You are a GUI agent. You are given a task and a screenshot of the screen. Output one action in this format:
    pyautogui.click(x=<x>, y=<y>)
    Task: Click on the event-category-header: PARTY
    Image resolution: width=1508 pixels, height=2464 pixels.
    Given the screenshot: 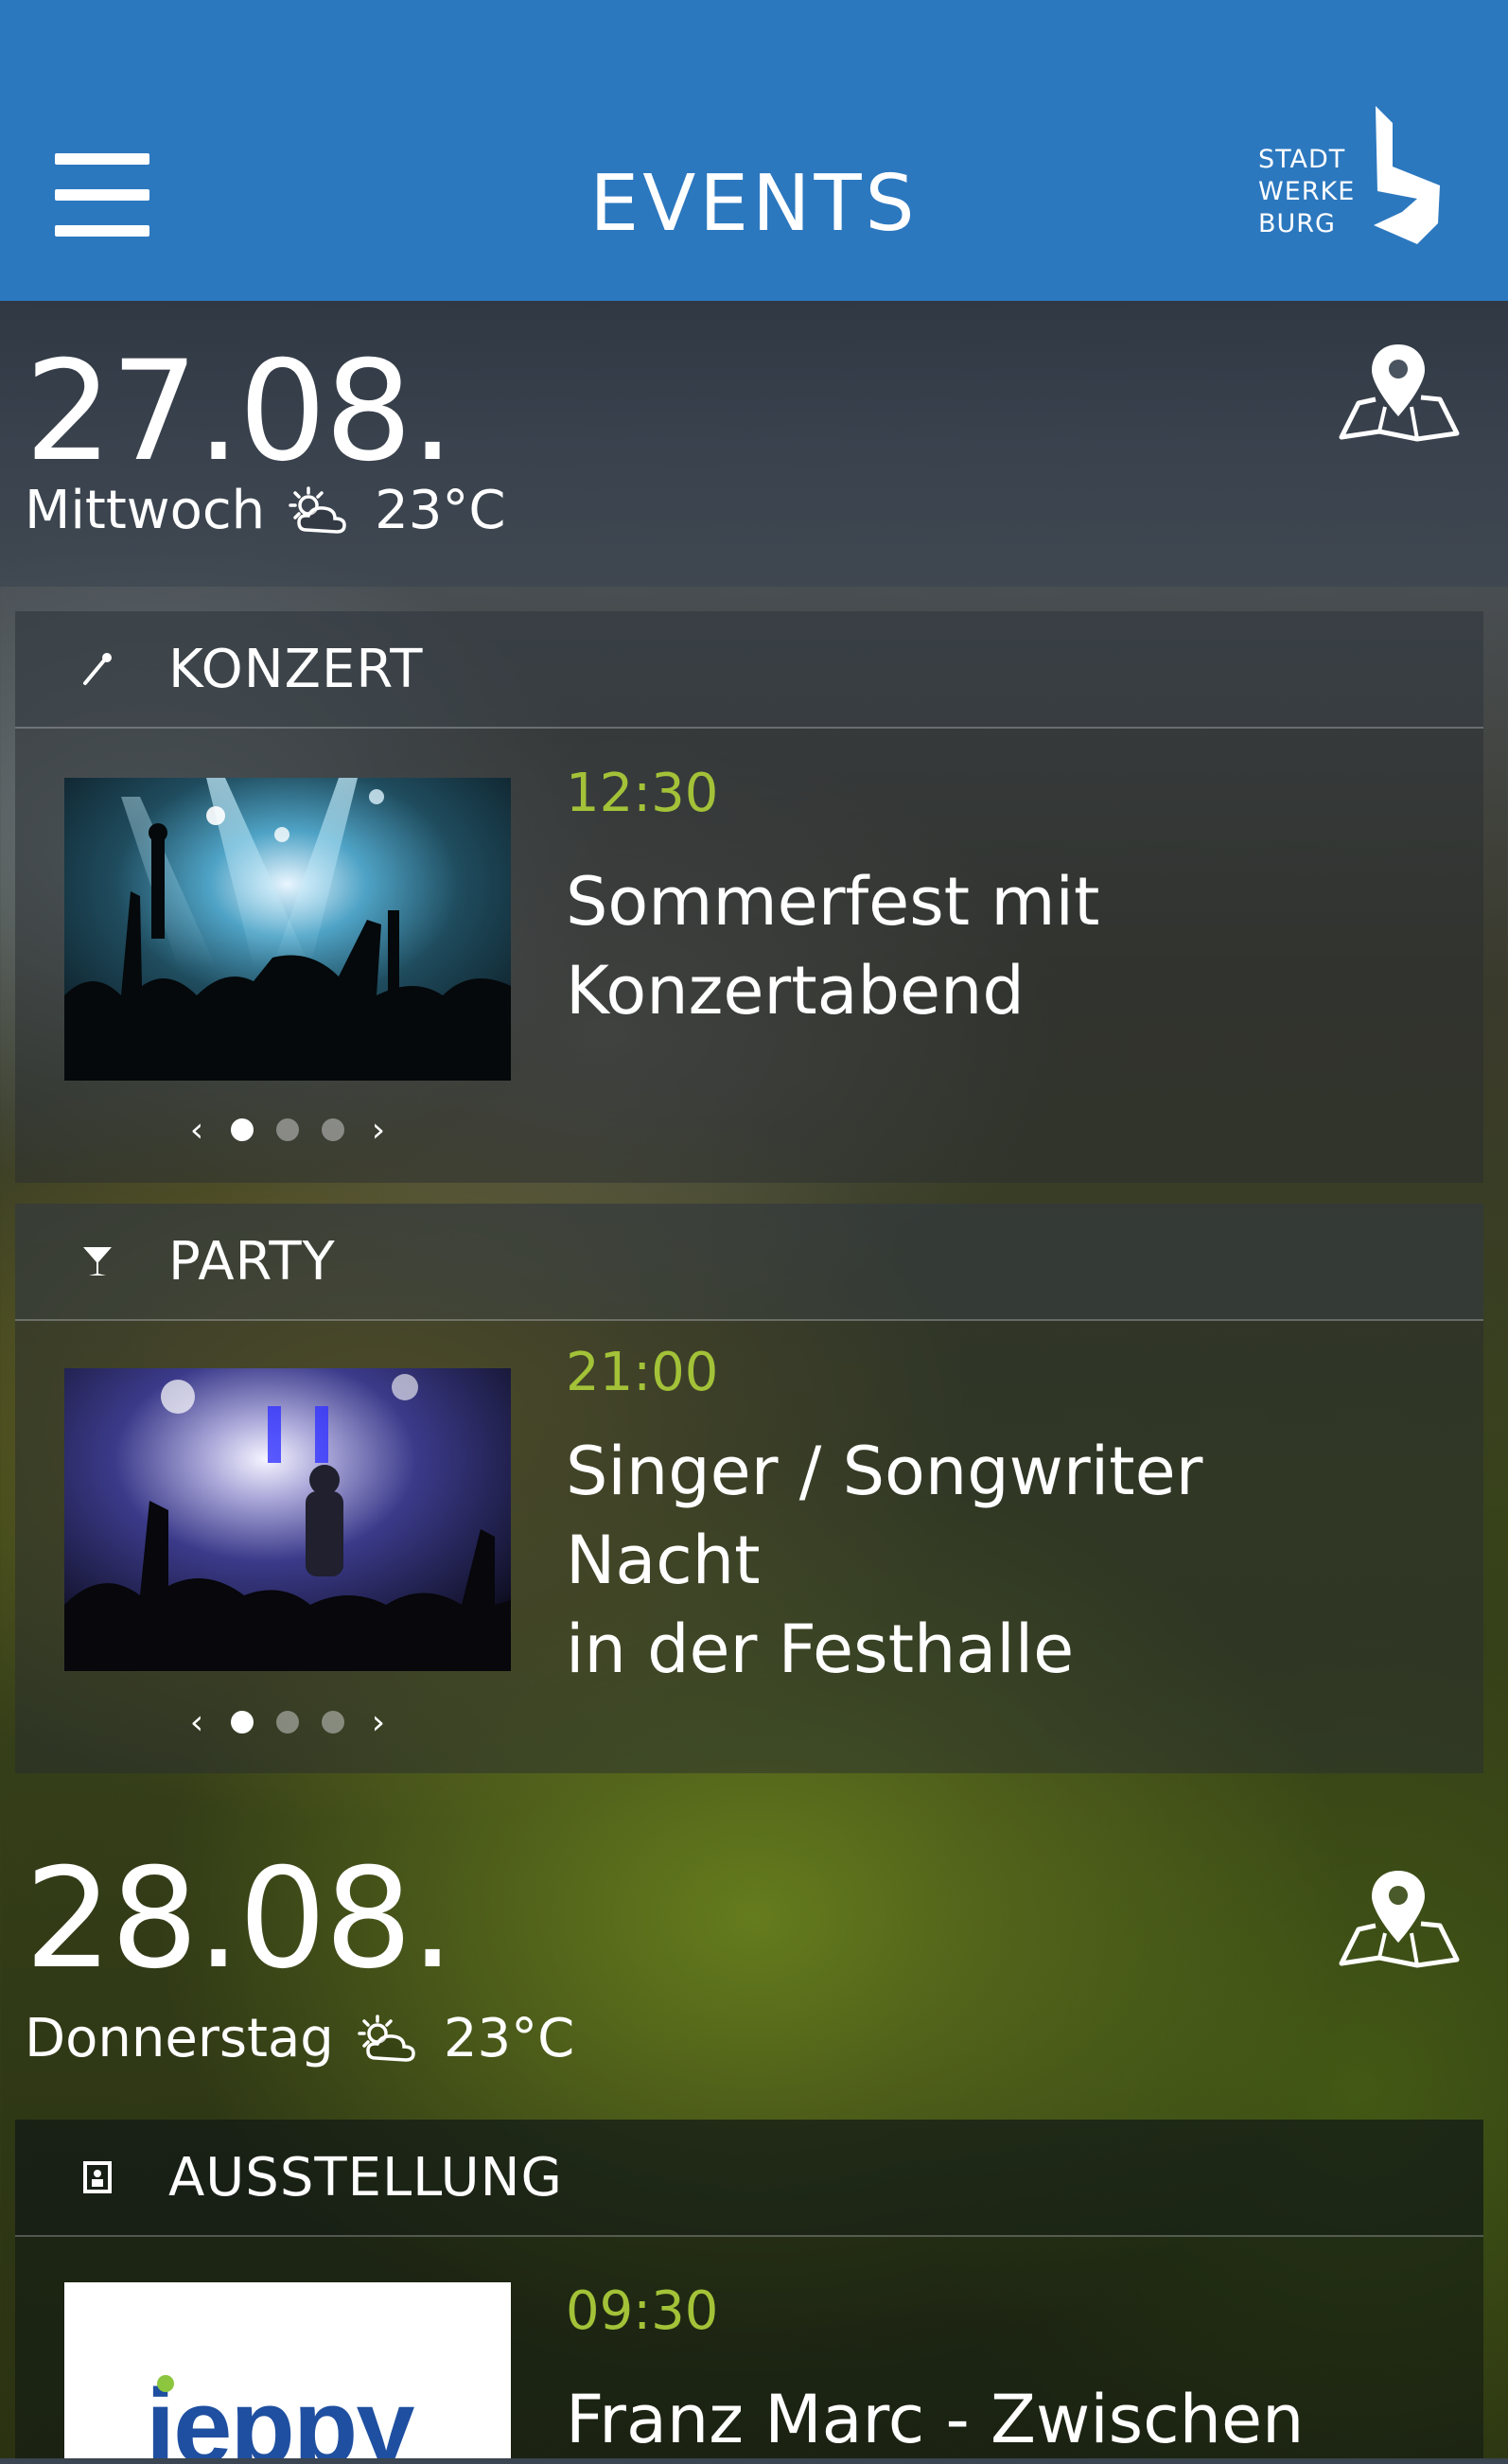 What is the action you would take?
    pyautogui.click(x=749, y=1263)
    